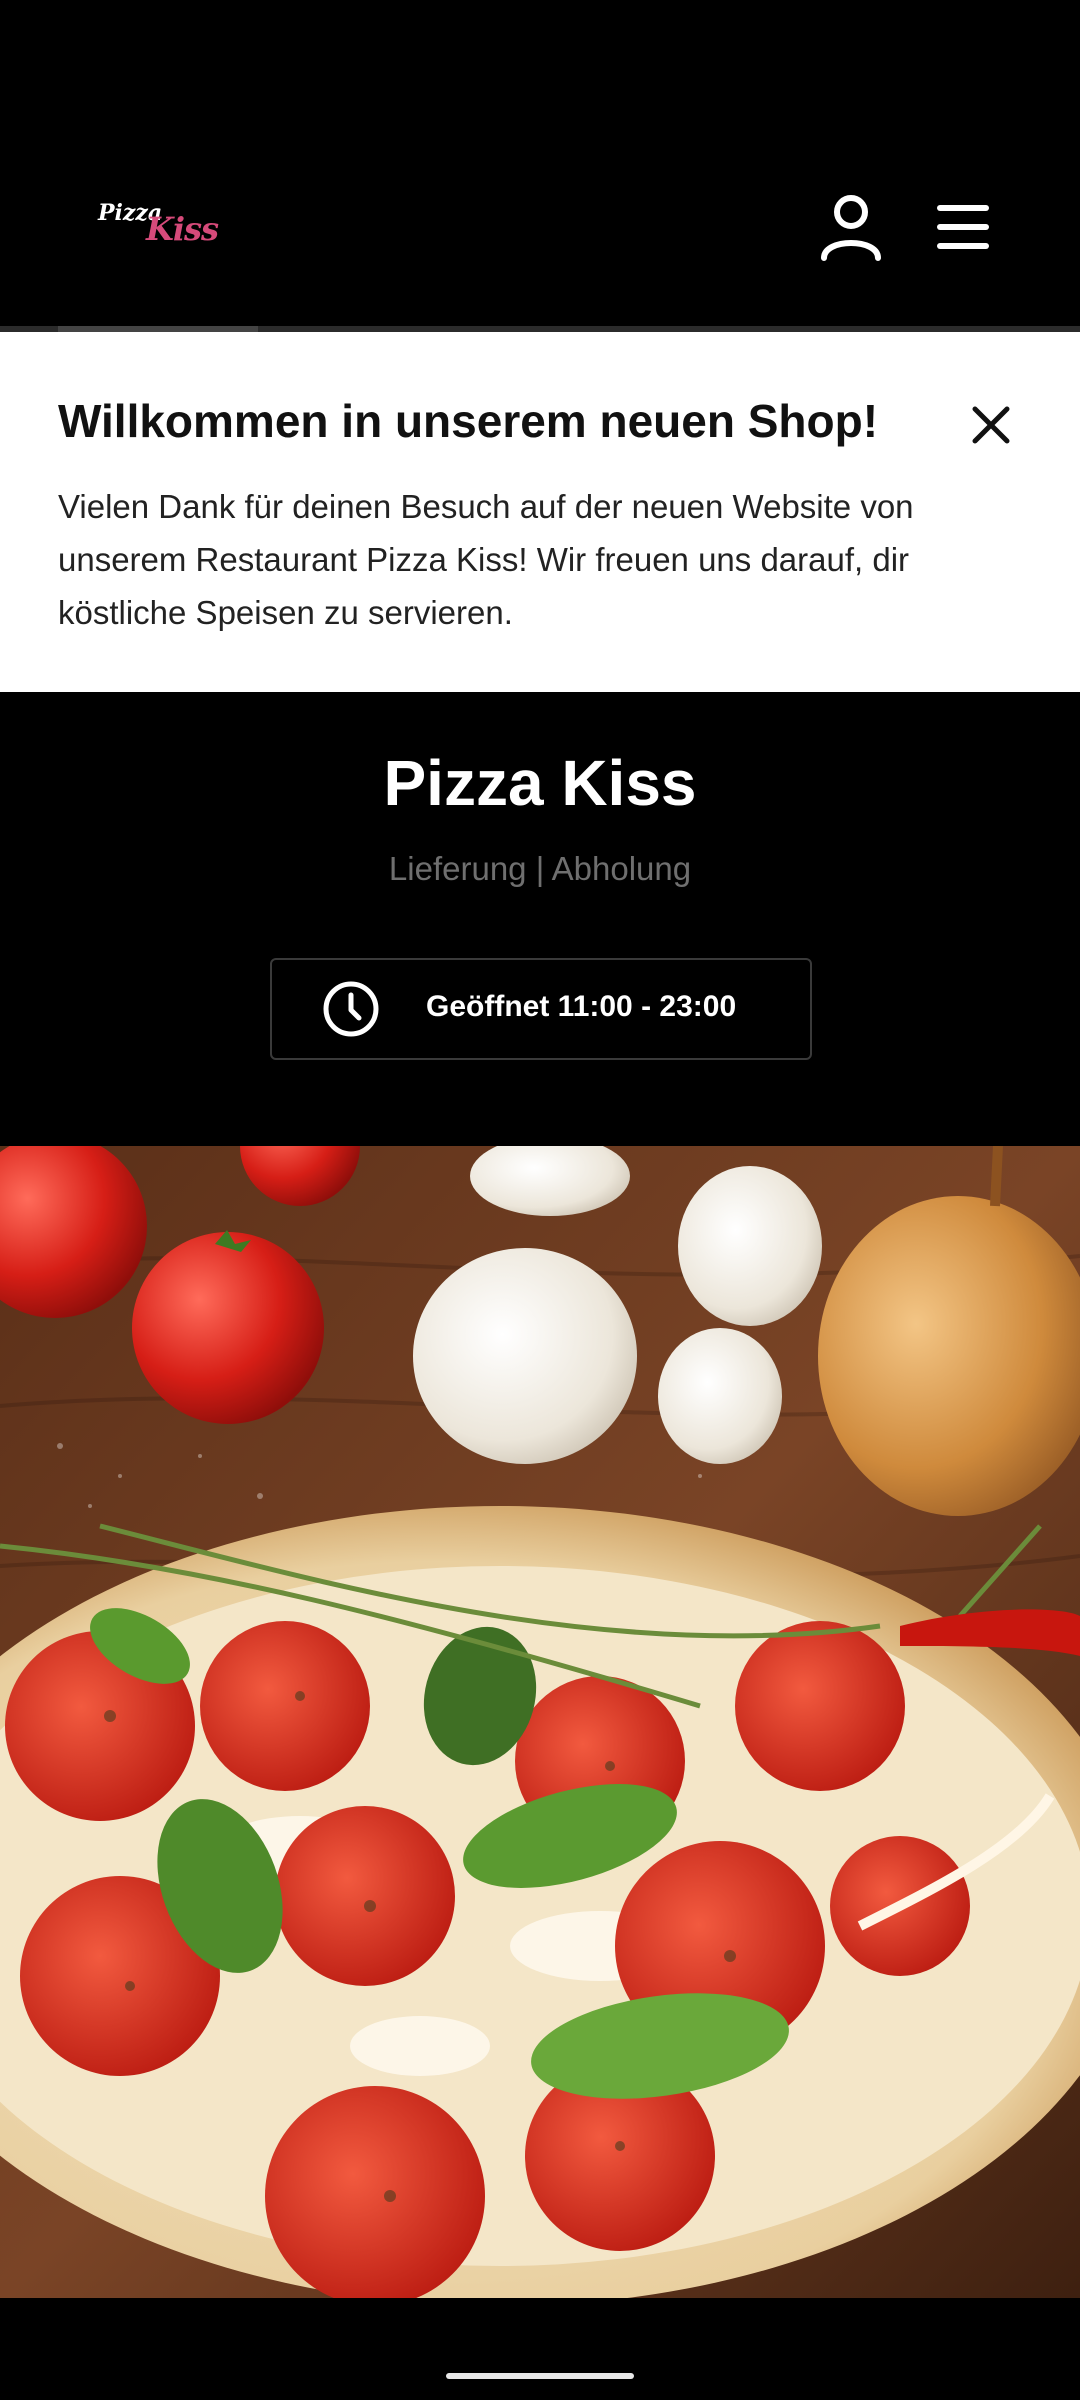 The width and height of the screenshot is (1080, 2400). Describe the element at coordinates (468, 421) in the screenshot. I see `banner-title: Willkommen in unserem neuen Shop!` at that location.